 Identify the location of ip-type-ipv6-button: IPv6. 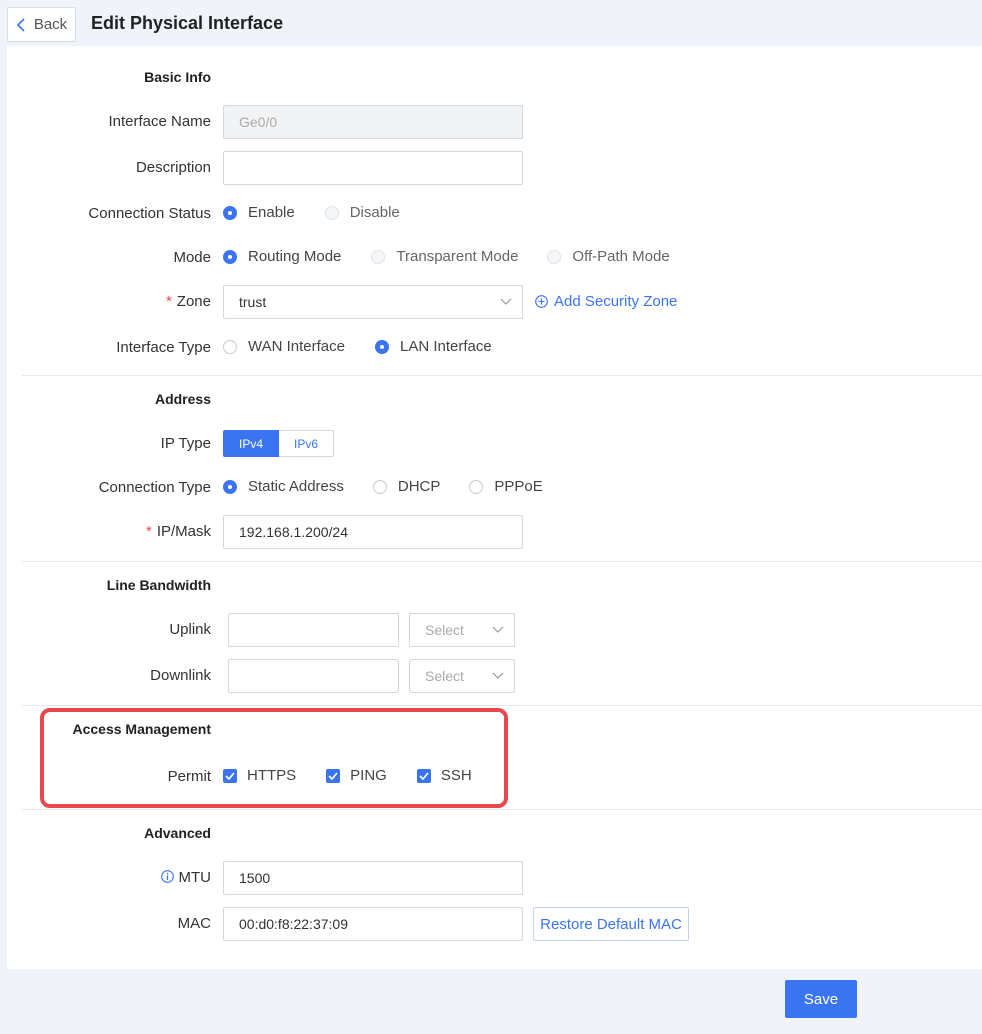
(306, 443).